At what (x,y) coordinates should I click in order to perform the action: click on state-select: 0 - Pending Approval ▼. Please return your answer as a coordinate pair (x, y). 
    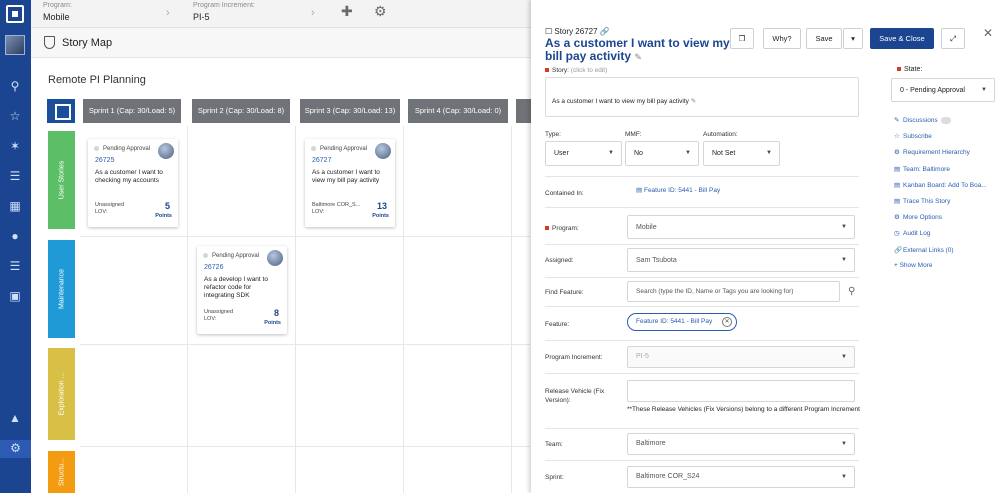
    Looking at the image, I should click on (943, 90).